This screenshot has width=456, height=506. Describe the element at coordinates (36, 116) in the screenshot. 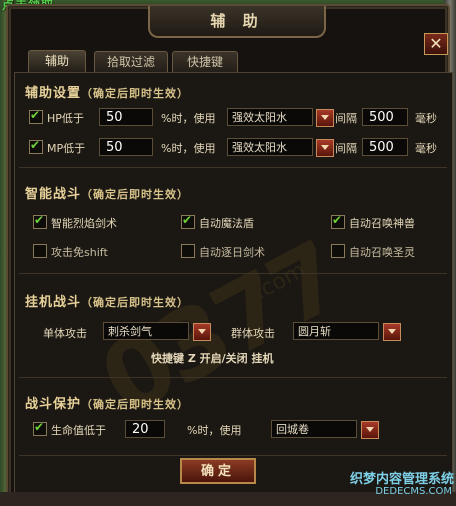

I see `hp-checkbox` at that location.